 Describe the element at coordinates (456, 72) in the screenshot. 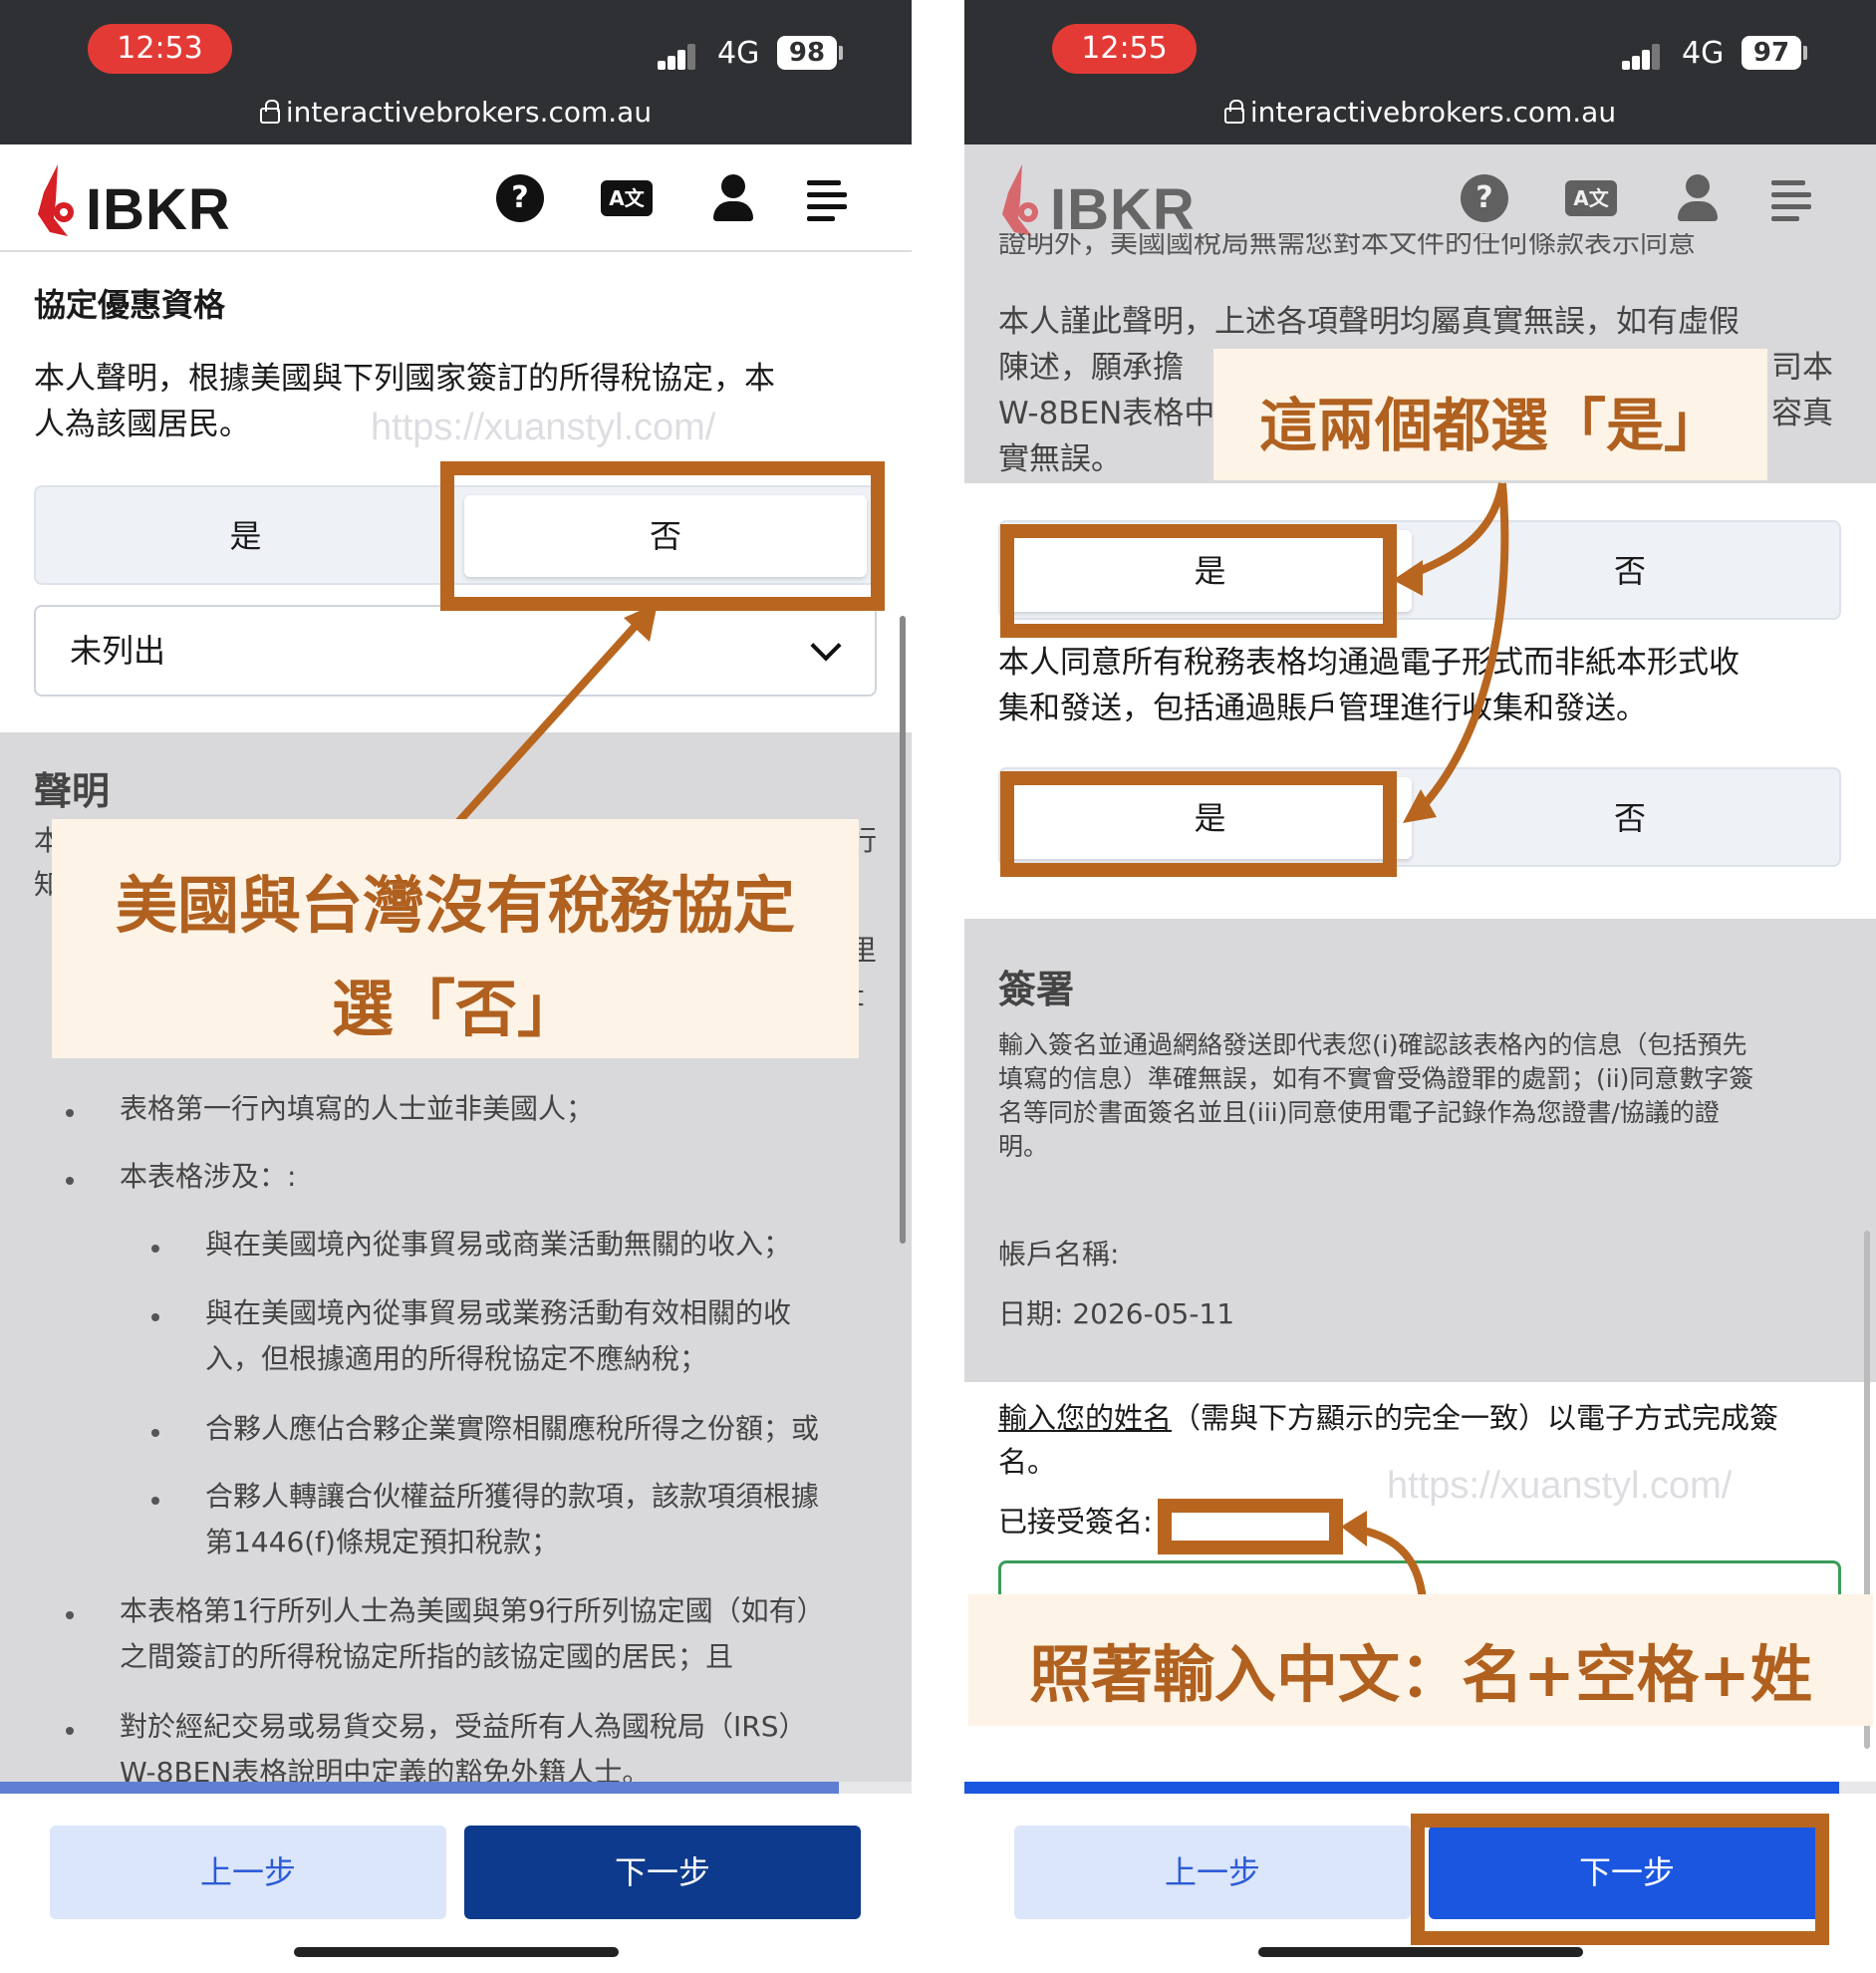

I see `status-bar: 12:53 4G 98 interactivebrokers.com.au` at that location.